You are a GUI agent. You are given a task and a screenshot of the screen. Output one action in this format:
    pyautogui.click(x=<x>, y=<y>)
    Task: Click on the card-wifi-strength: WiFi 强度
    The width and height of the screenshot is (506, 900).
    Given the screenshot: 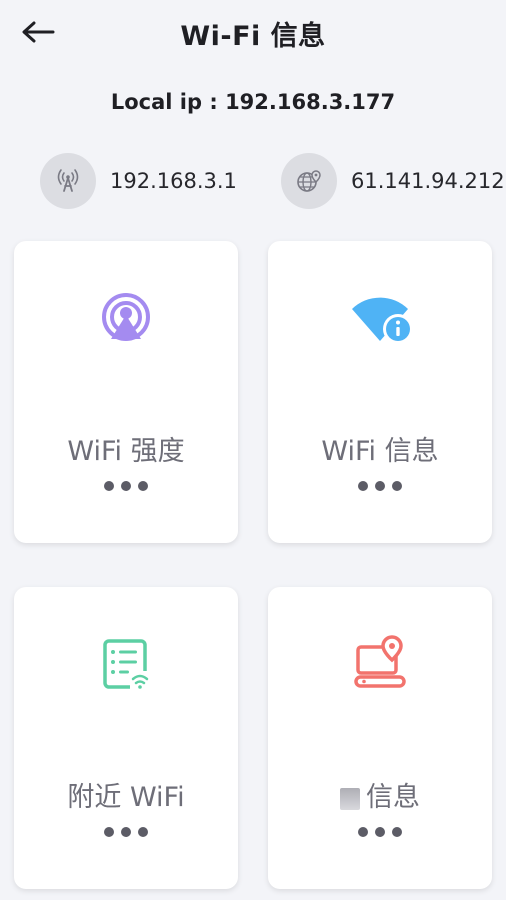 What is the action you would take?
    pyautogui.click(x=126, y=392)
    